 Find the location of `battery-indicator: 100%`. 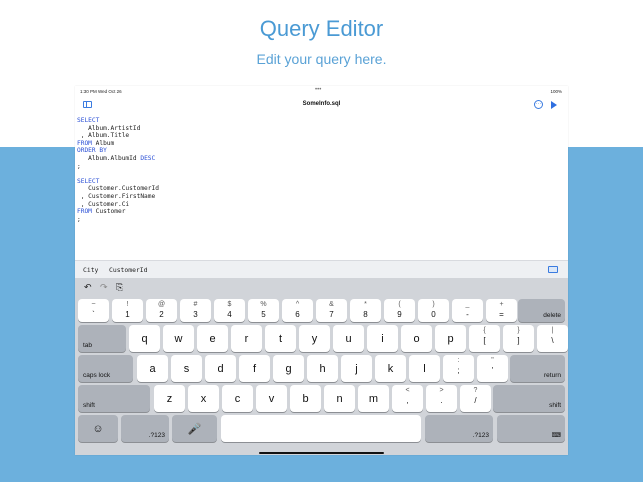

battery-indicator: 100% is located at coordinates (556, 91).